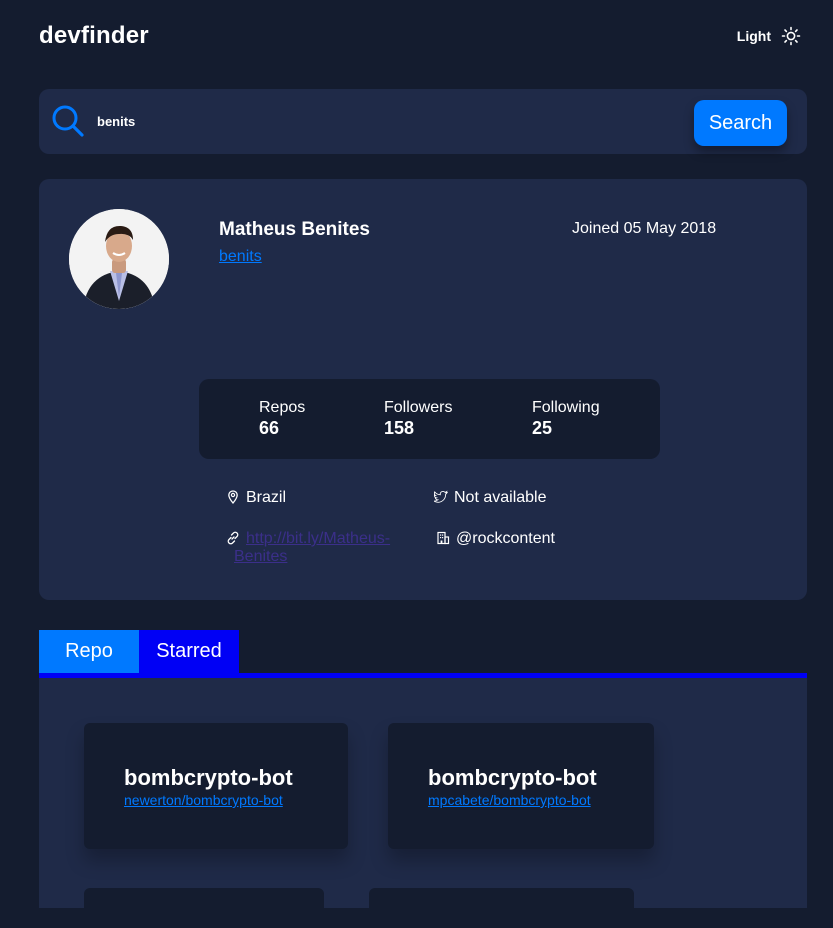 The width and height of the screenshot is (833, 928). Describe the element at coordinates (203, 800) in the screenshot. I see `repo-full-name-link: newerton/bombcrypto-bot` at that location.